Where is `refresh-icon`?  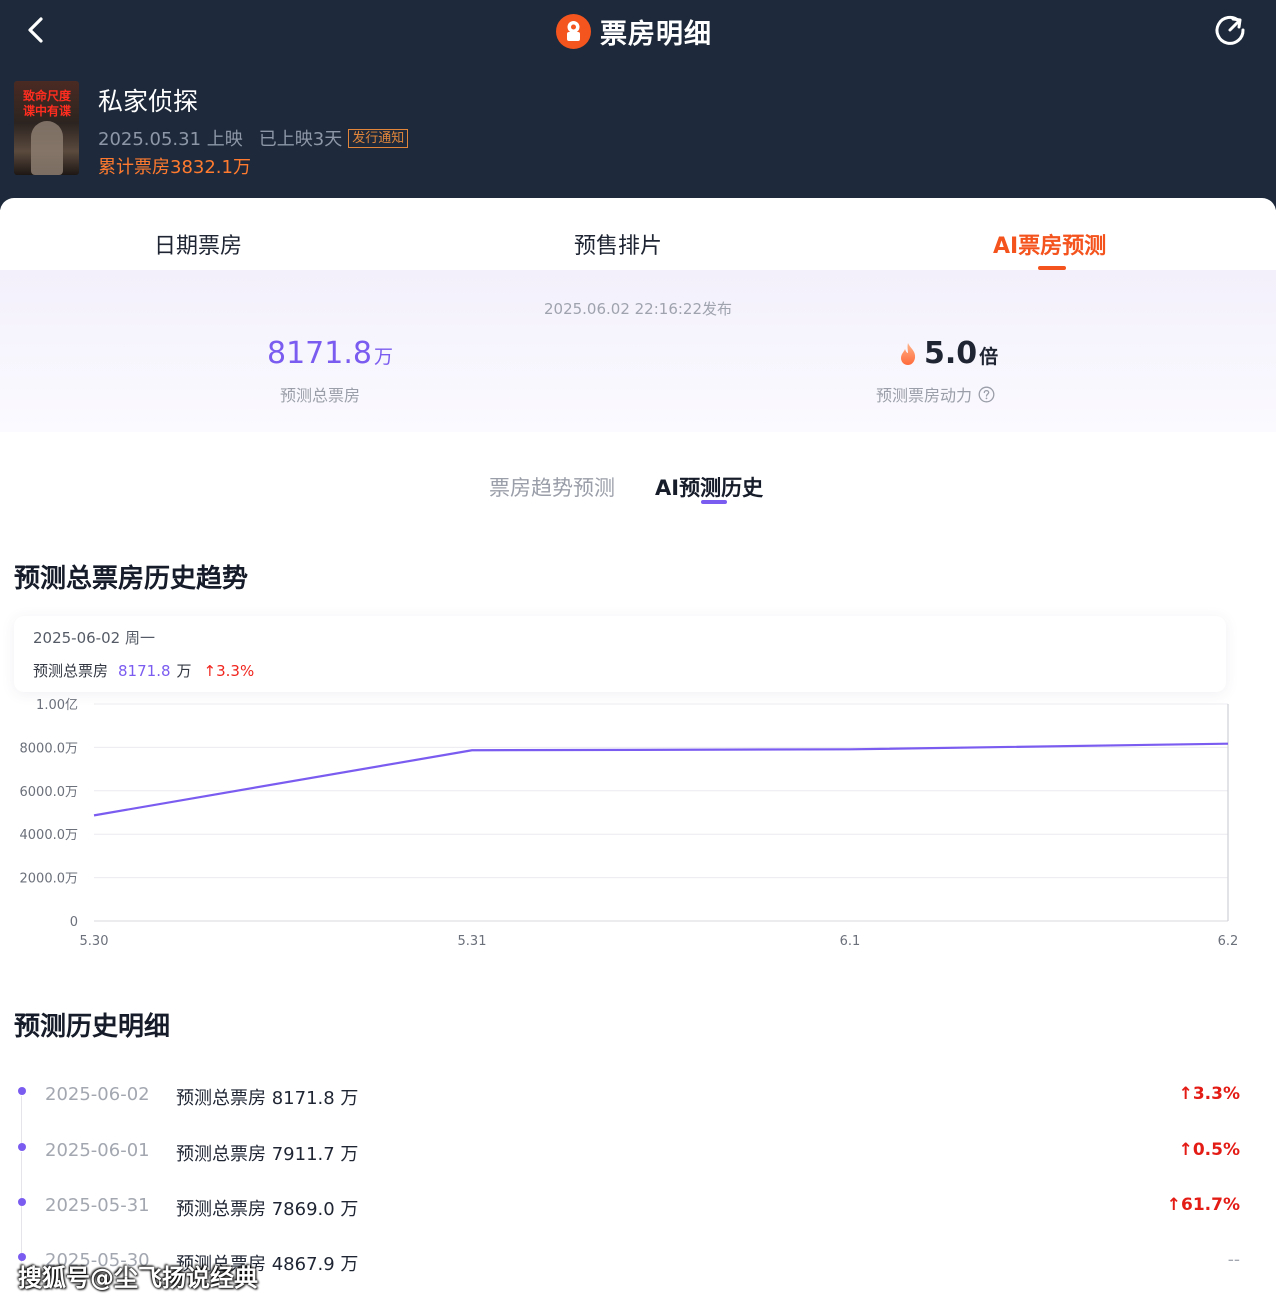
refresh-icon is located at coordinates (1230, 30).